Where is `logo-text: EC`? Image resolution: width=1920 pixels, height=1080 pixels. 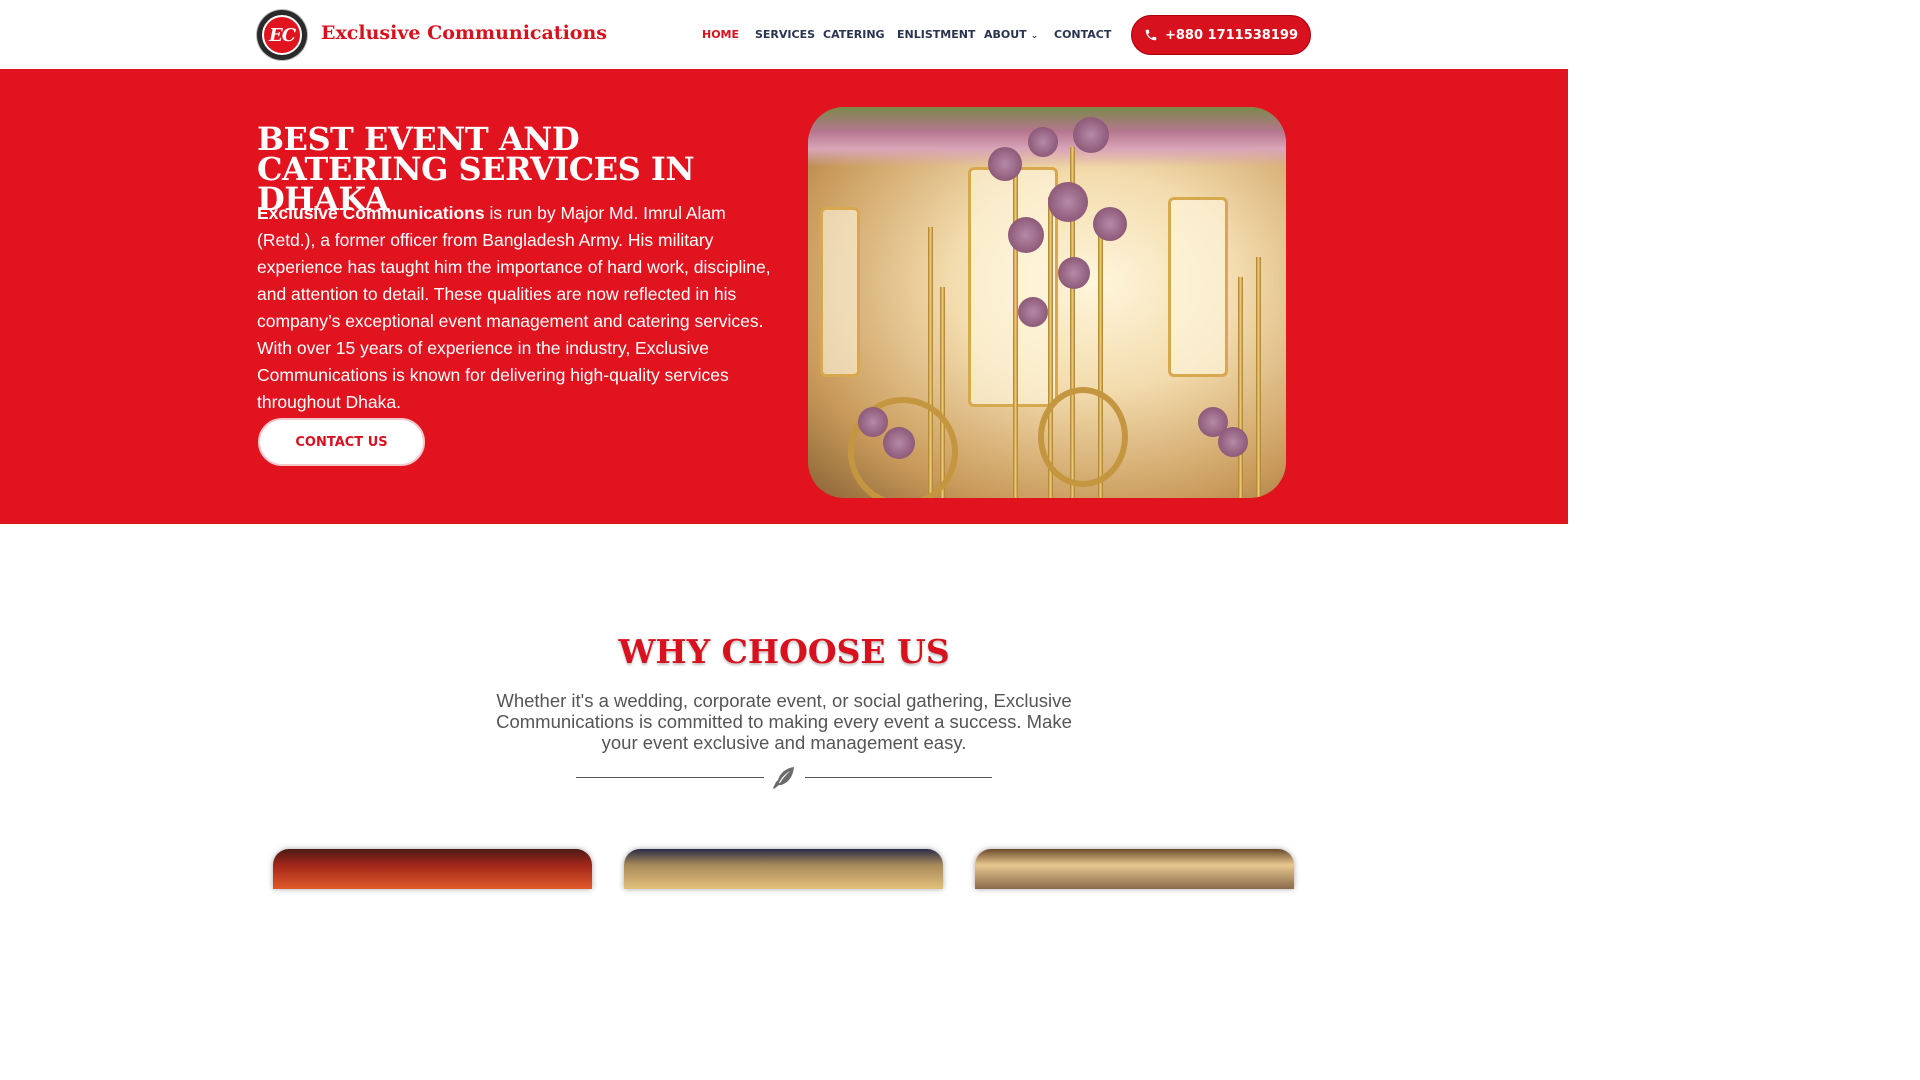 logo-text: EC is located at coordinates (282, 35).